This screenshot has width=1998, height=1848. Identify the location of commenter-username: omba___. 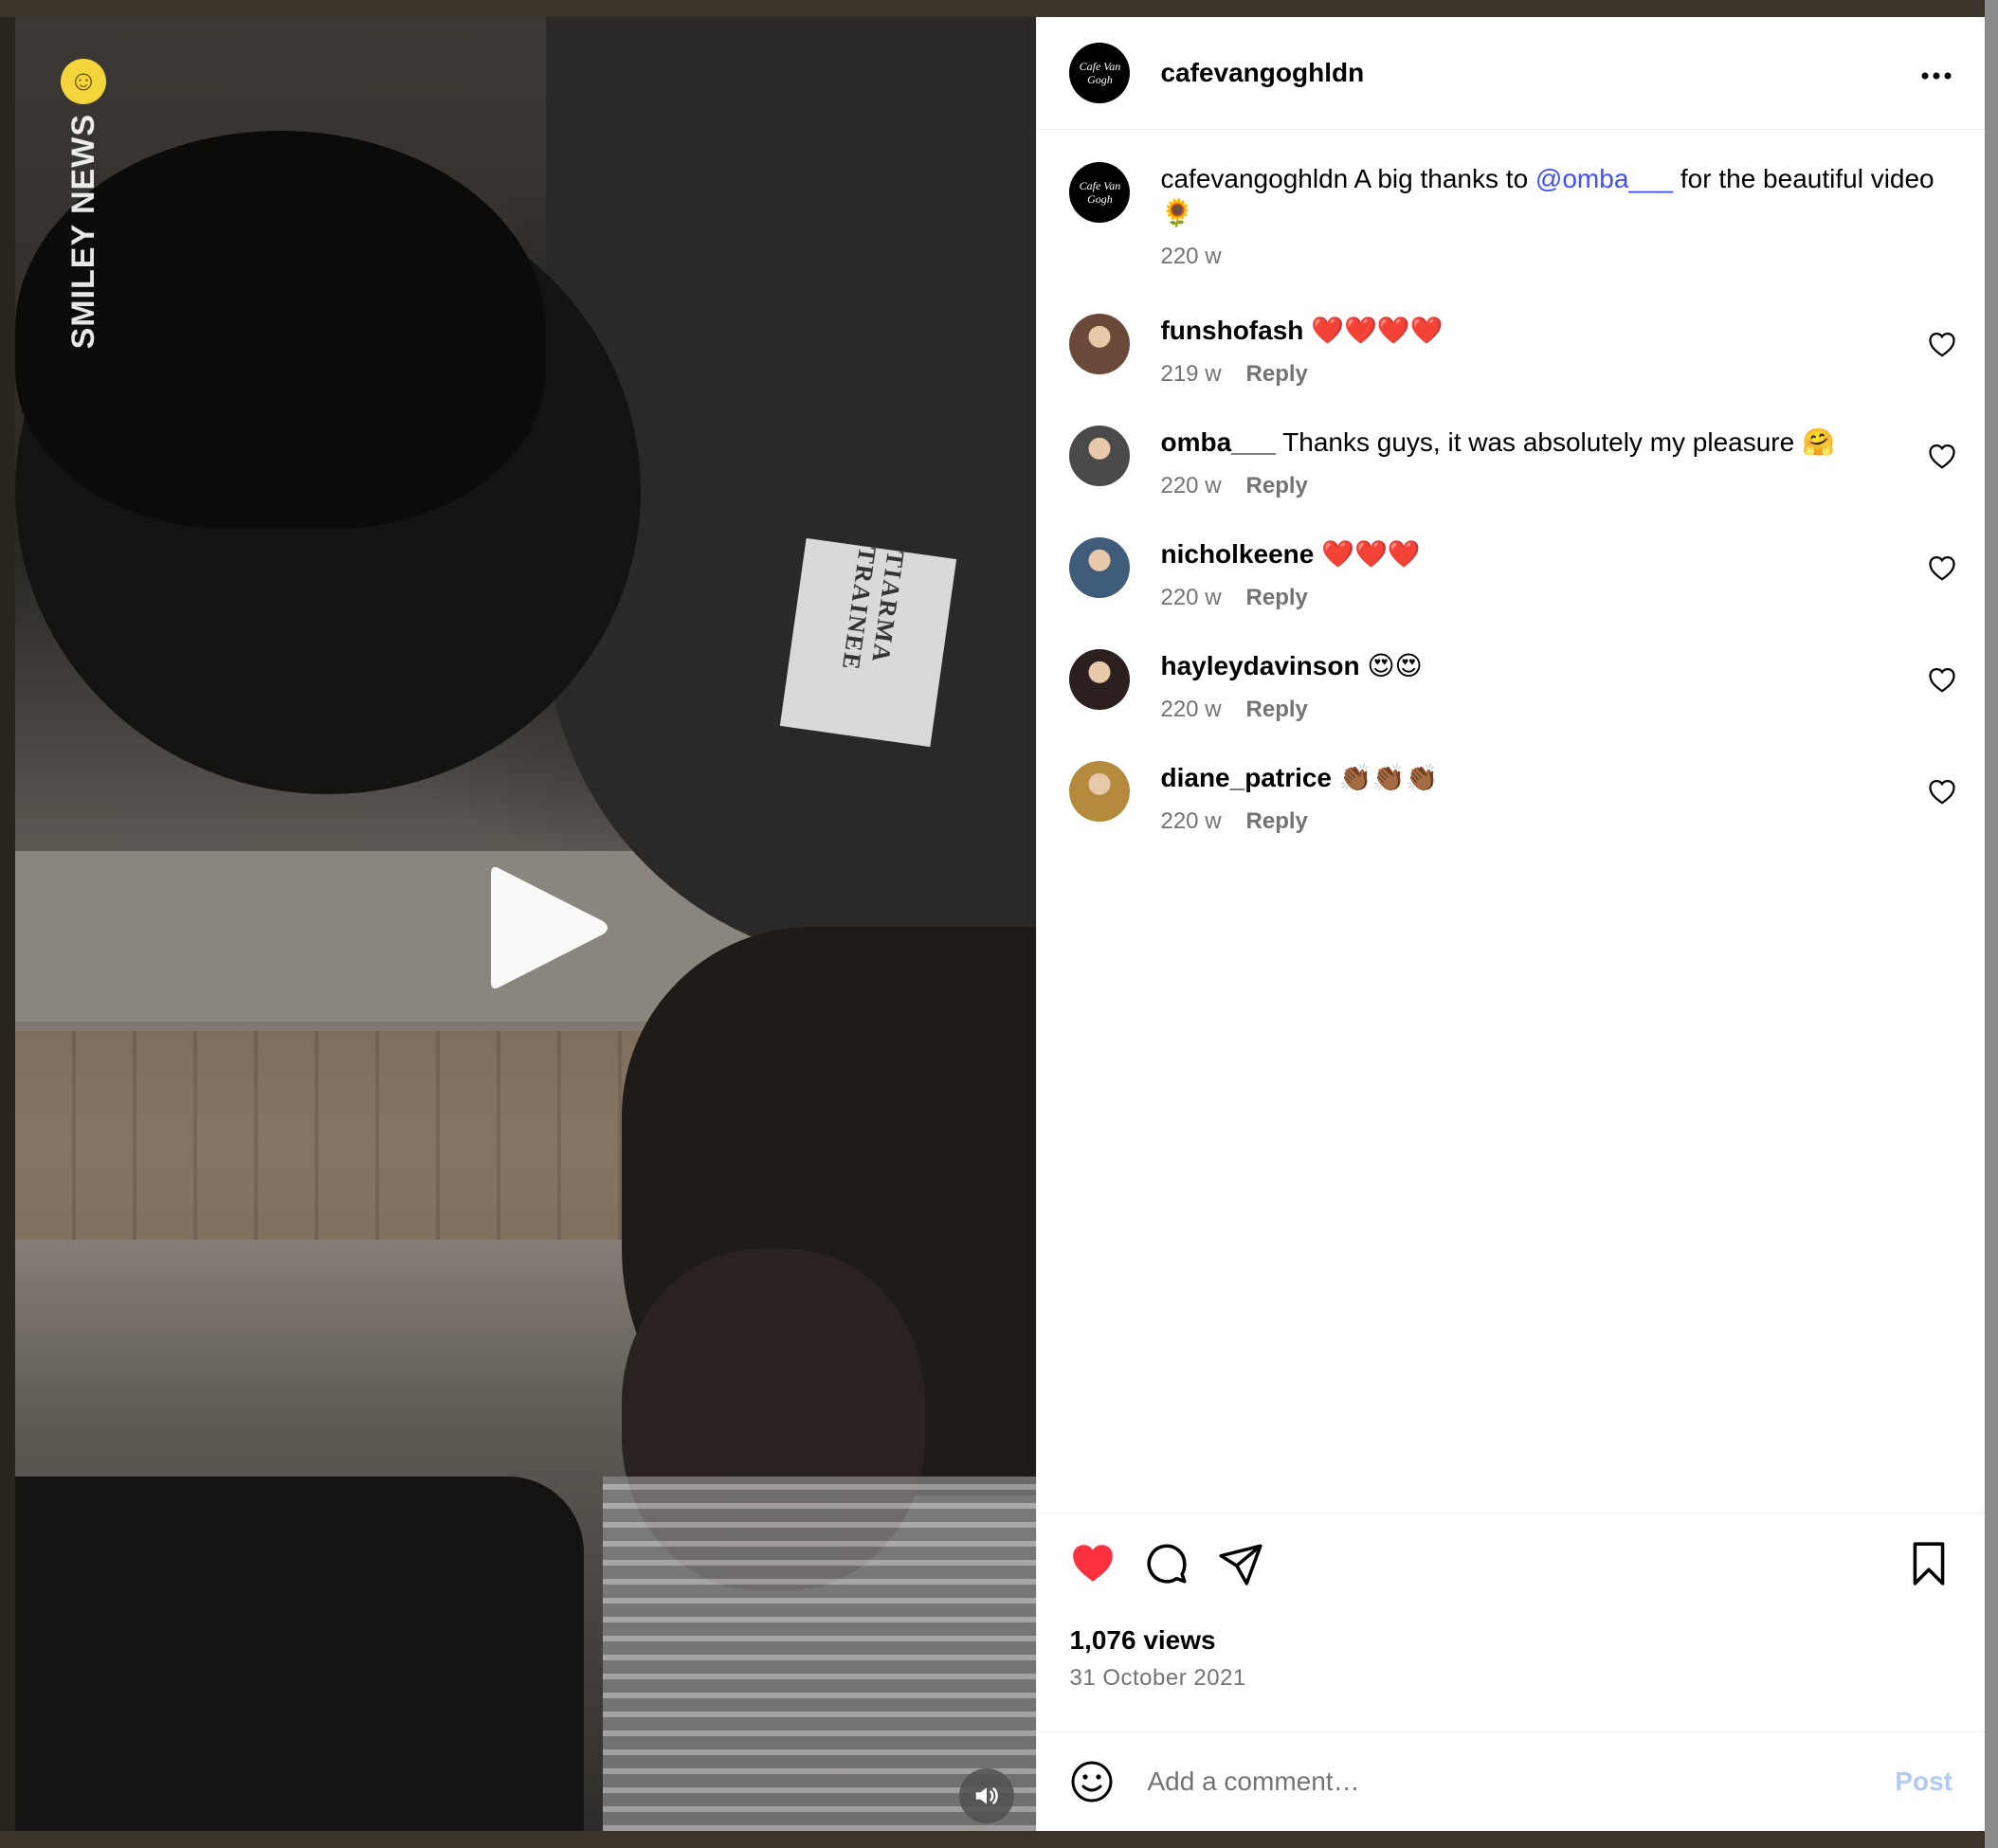
(1217, 442).